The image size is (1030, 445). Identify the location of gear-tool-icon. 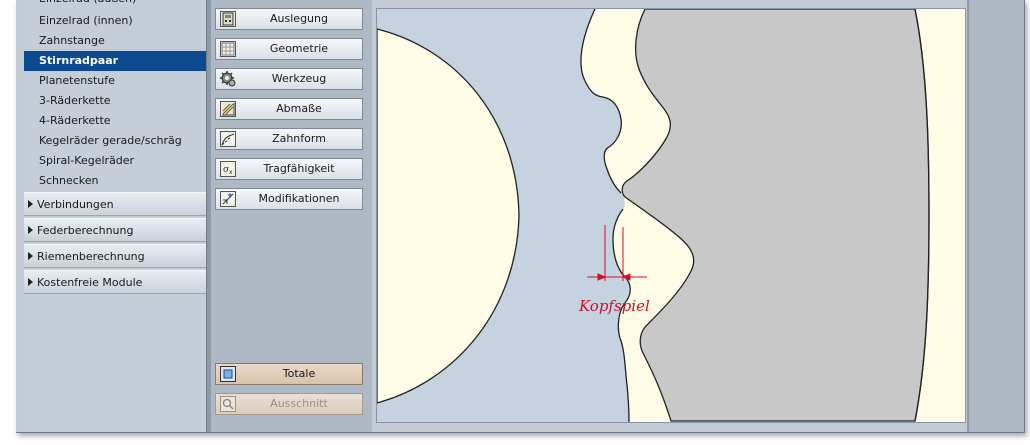
(228, 79).